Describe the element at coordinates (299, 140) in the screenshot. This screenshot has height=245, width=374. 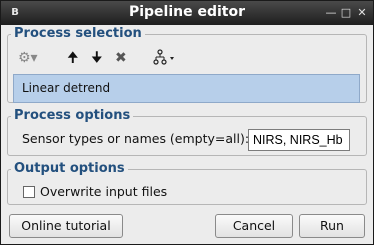
I see `sensor-types-input` at that location.